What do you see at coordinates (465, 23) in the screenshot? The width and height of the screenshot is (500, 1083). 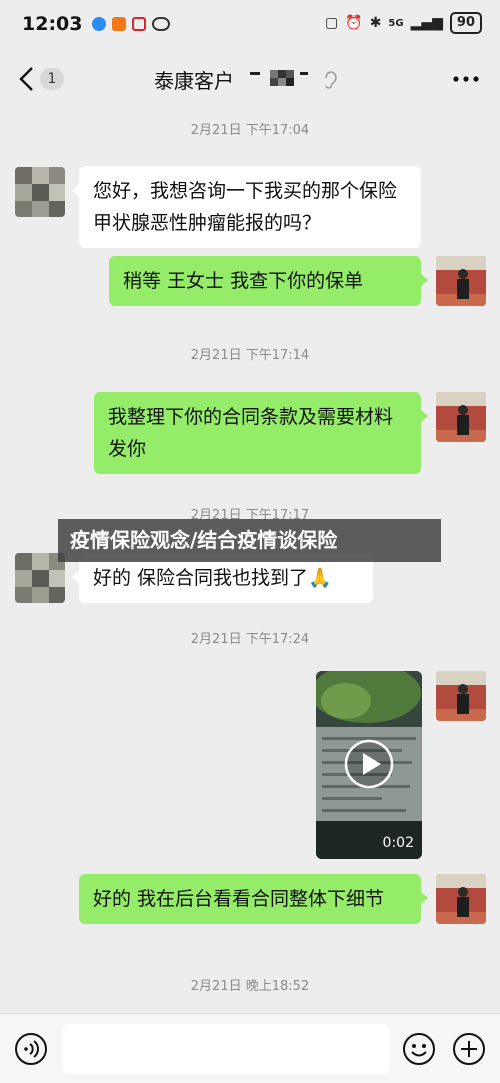 I see `battery-indicator: 90` at bounding box center [465, 23].